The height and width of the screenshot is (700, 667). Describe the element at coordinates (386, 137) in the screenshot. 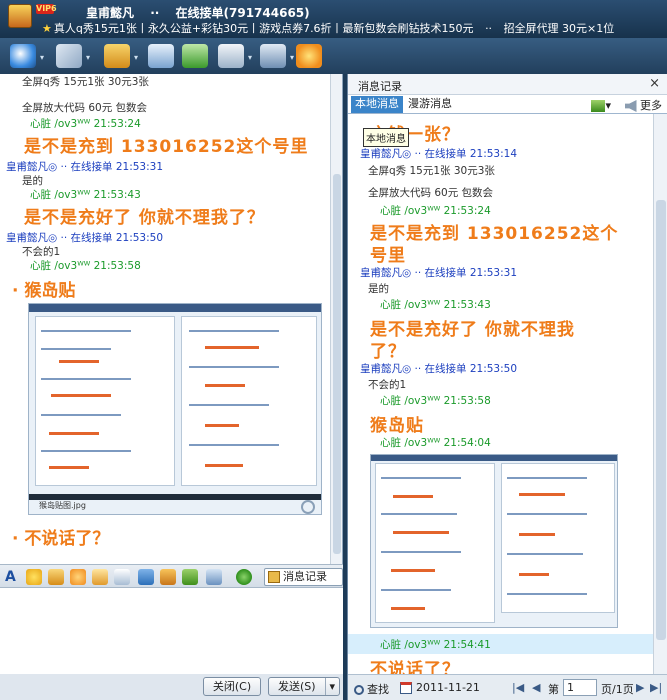

I see `tooltip: 本地消息` at that location.